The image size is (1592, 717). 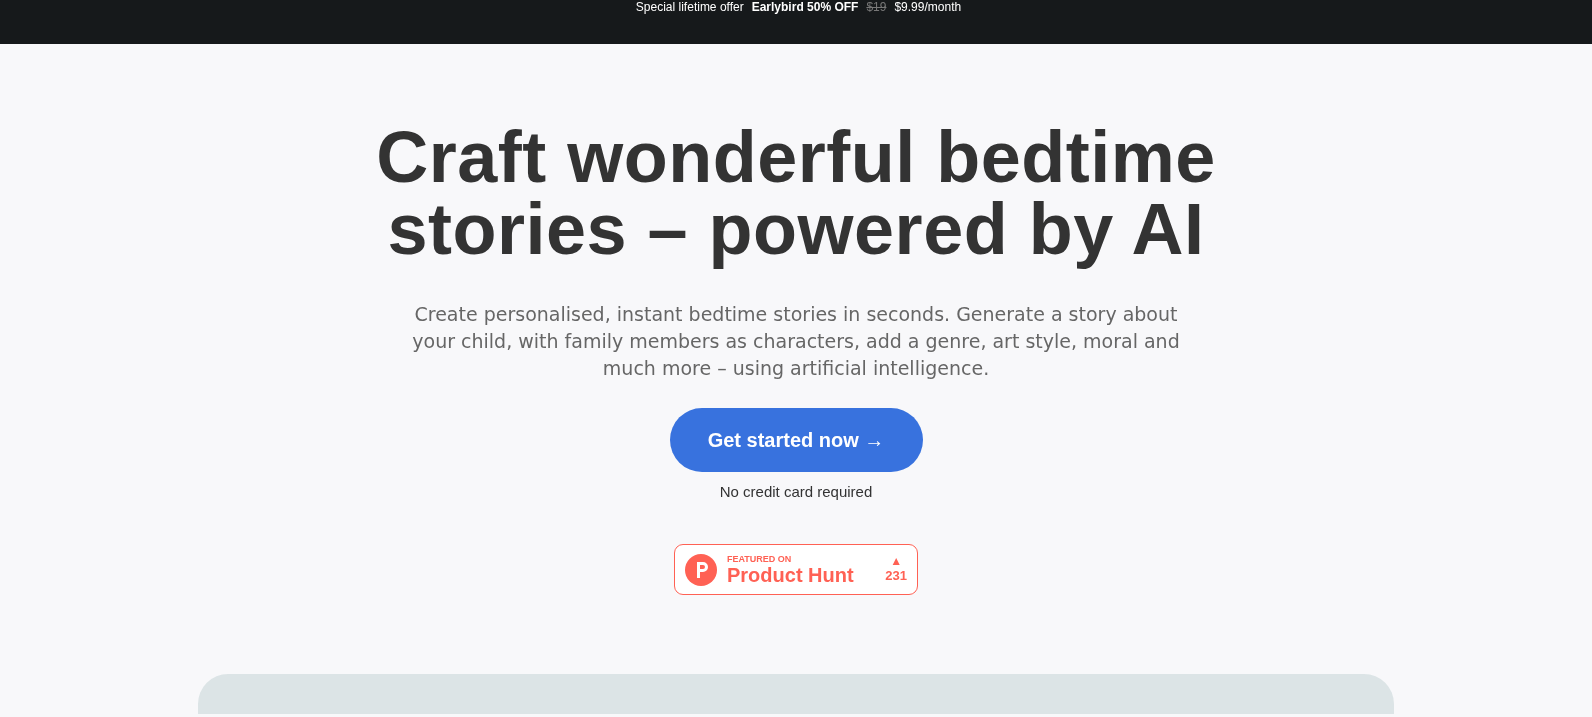 I want to click on get-started-button: Get started now →, so click(x=796, y=440).